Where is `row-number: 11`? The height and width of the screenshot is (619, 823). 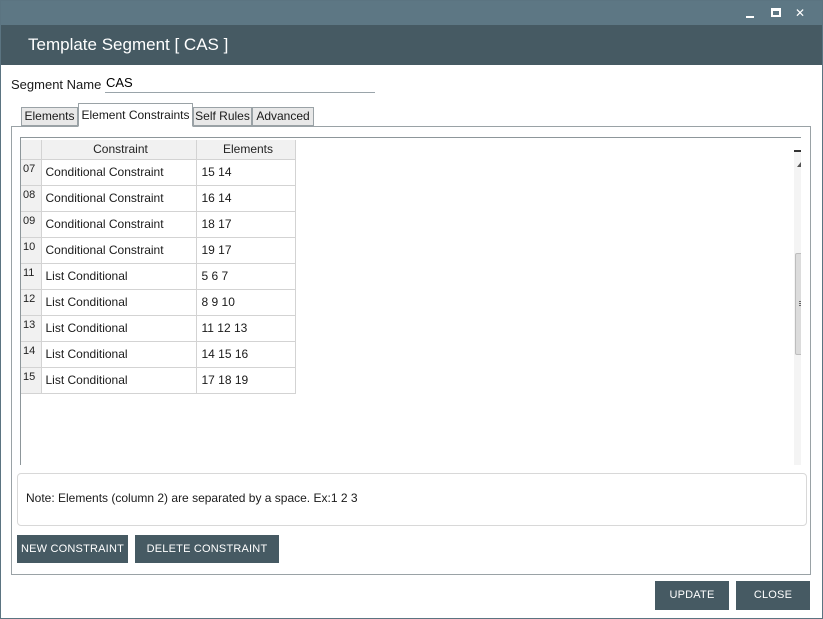 row-number: 11 is located at coordinates (31, 276).